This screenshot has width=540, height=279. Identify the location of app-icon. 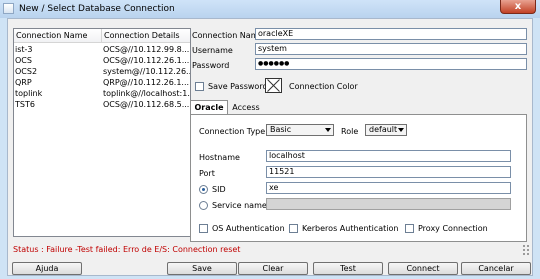
(8, 8).